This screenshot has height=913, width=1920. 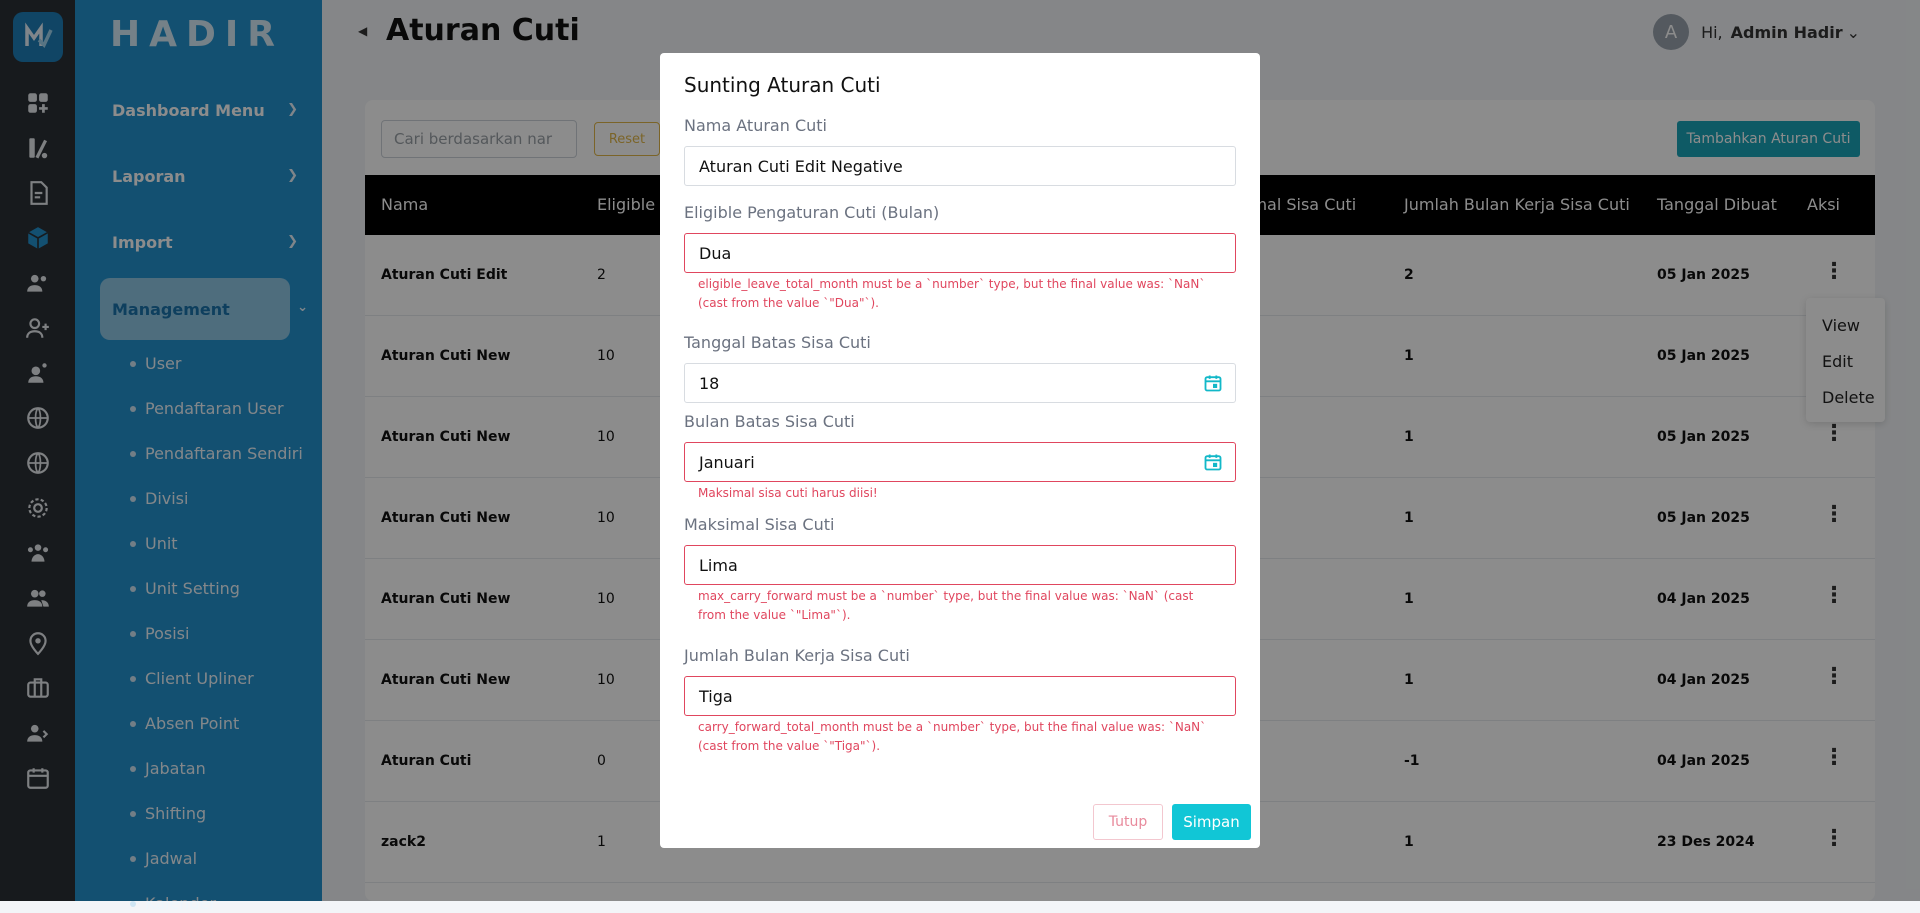 What do you see at coordinates (797, 655) in the screenshot?
I see `label-jumlah-bulan: Jumlah Bulan Kerja Sisa Cuti` at bounding box center [797, 655].